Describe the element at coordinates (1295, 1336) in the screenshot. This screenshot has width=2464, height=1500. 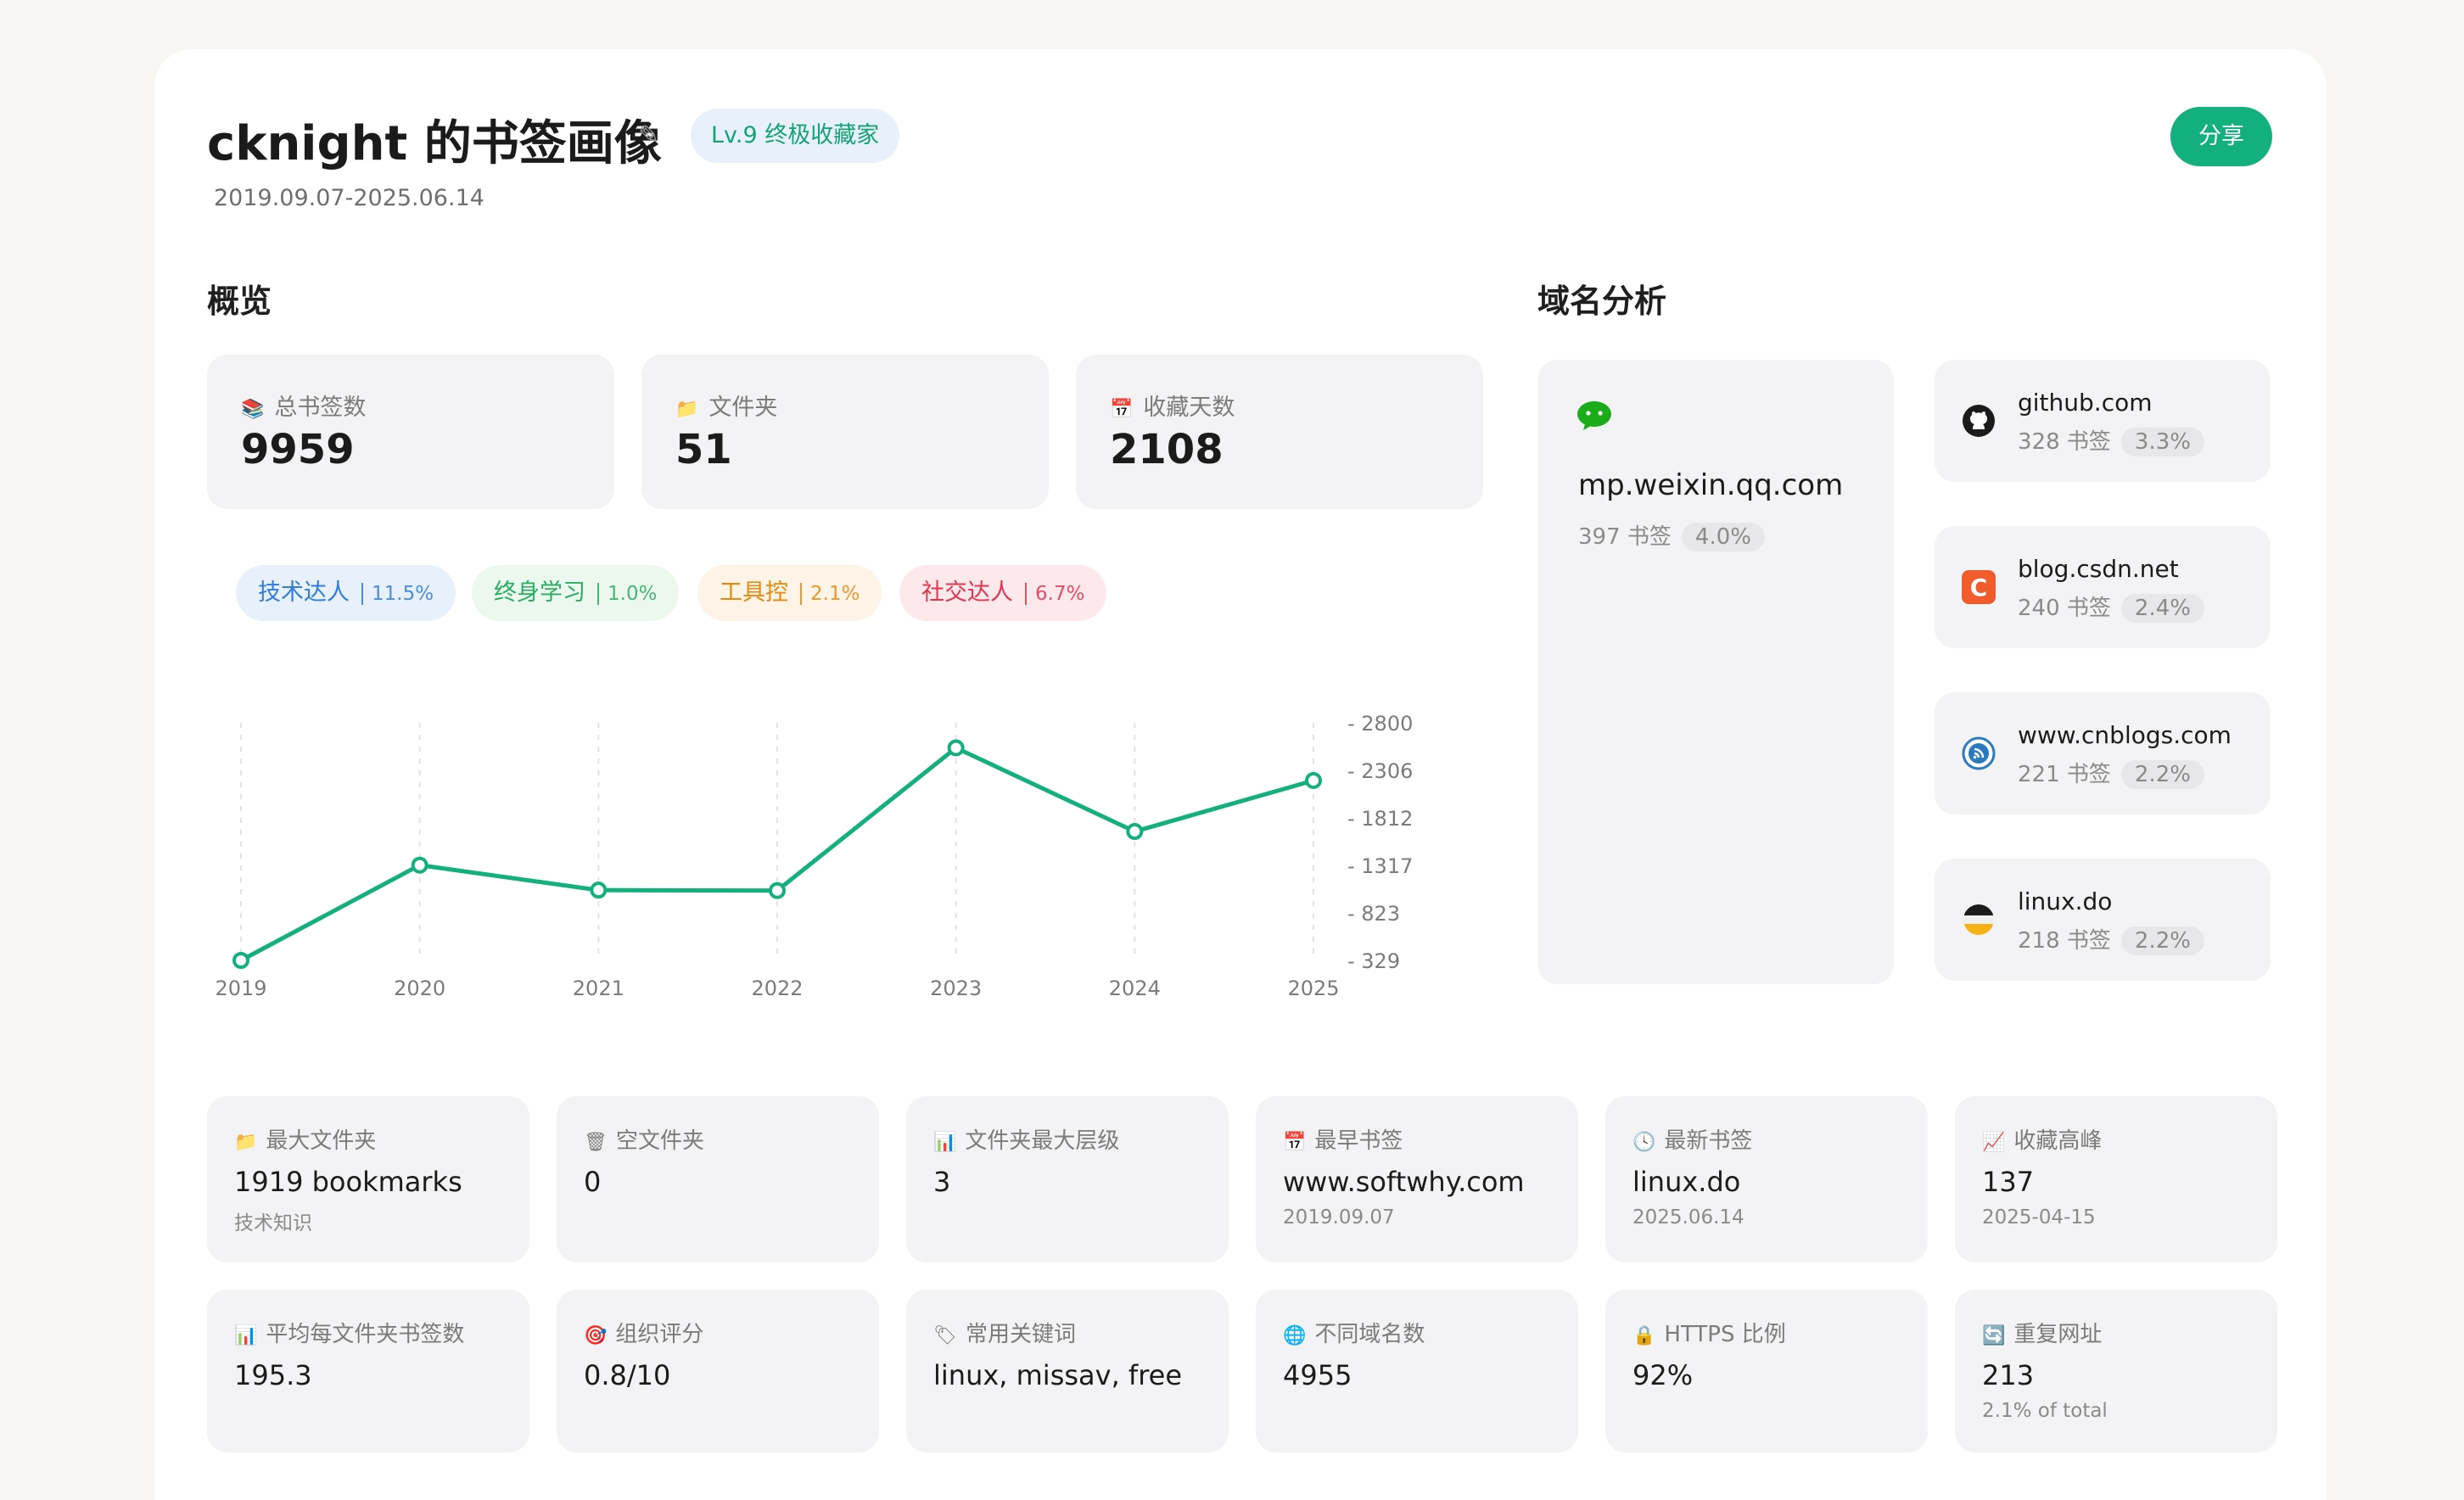
I see `globe-icon: 🌐` at that location.